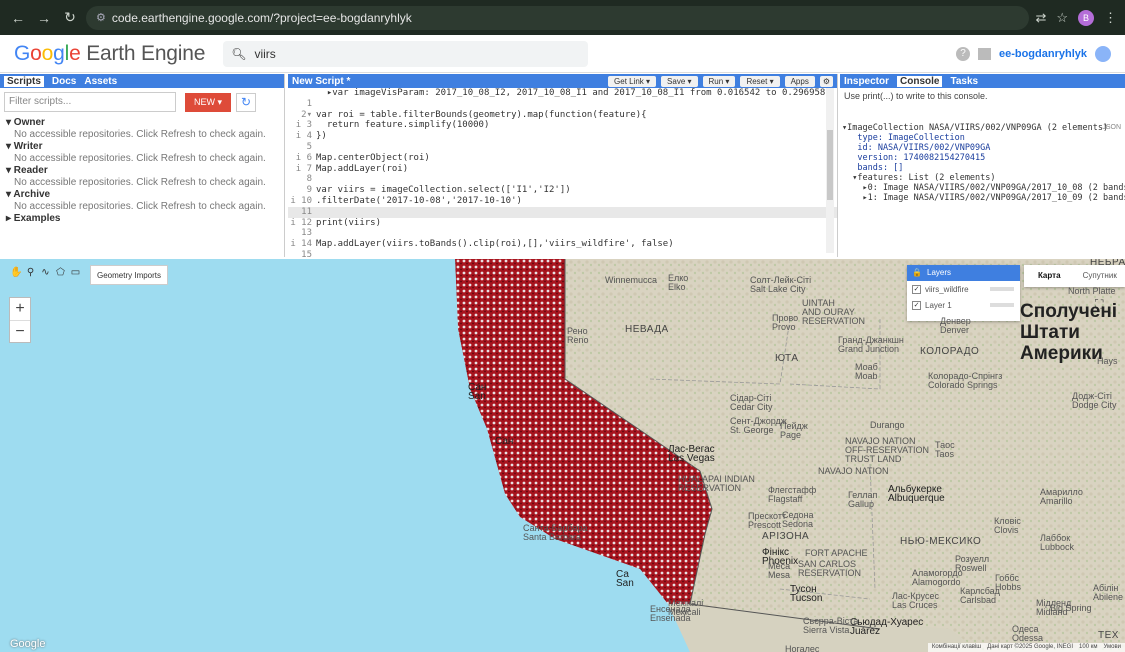 Image resolution: width=1125 pixels, height=652 pixels. Describe the element at coordinates (562, 223) in the screenshot. I see `code-line: i 12 print(viirs)` at that location.